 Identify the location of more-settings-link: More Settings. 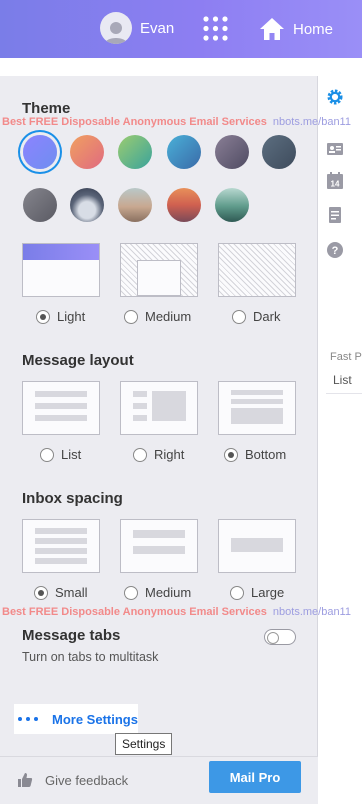
(76, 719).